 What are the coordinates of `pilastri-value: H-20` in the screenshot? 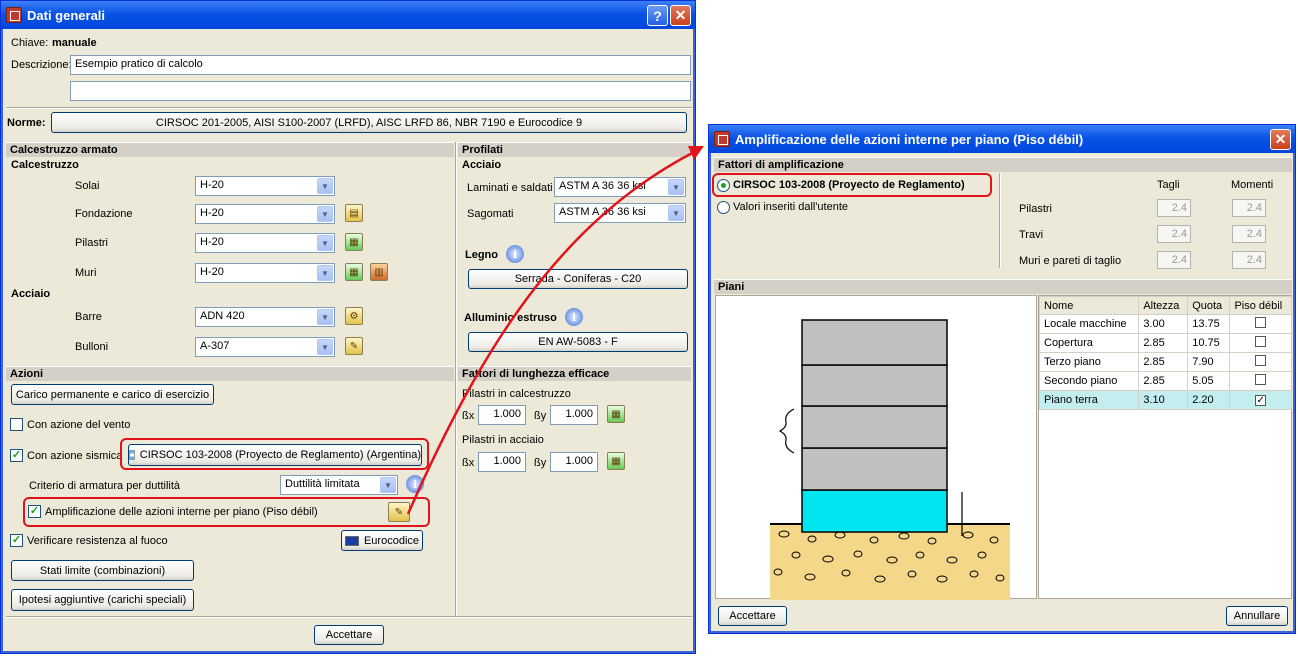 It's located at (212, 242).